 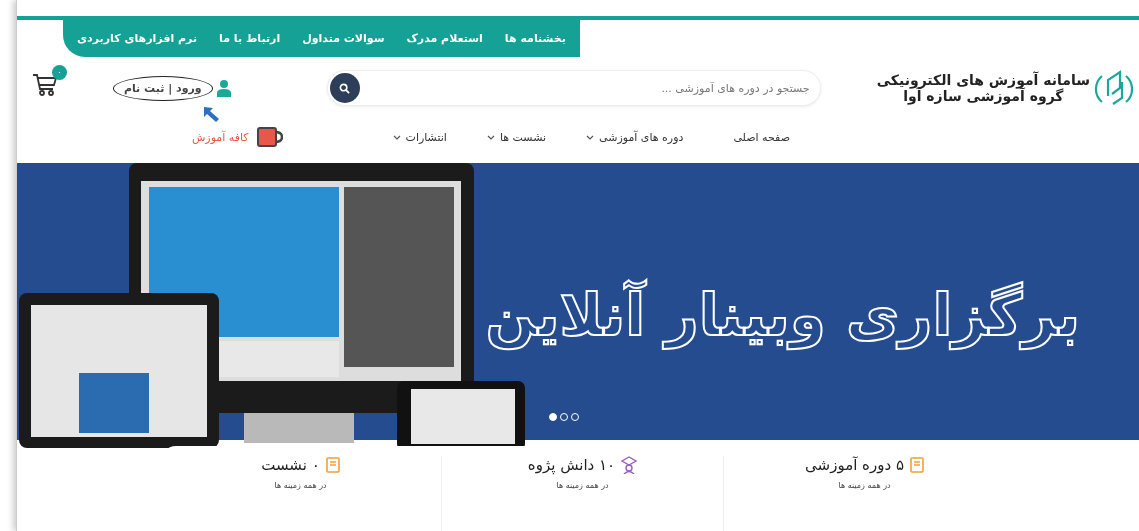 What do you see at coordinates (223, 88) in the screenshot?
I see `user-icon` at bounding box center [223, 88].